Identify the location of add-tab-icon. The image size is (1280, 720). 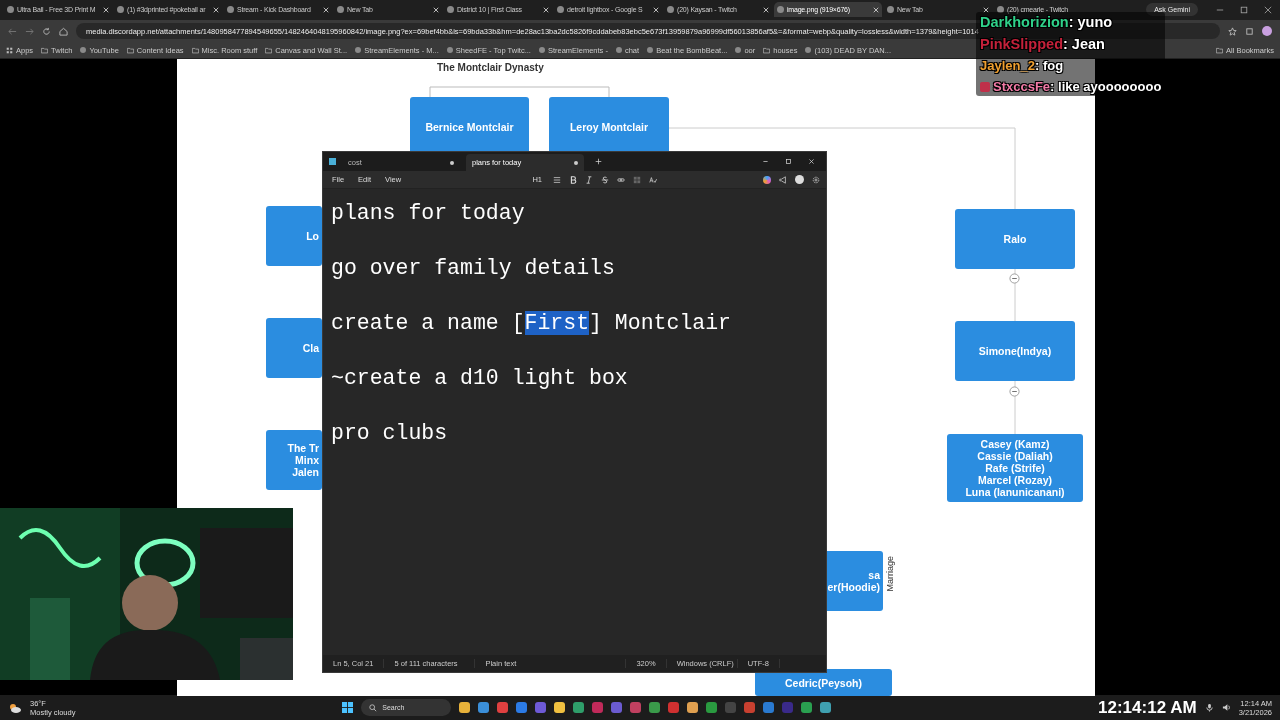
(598, 161).